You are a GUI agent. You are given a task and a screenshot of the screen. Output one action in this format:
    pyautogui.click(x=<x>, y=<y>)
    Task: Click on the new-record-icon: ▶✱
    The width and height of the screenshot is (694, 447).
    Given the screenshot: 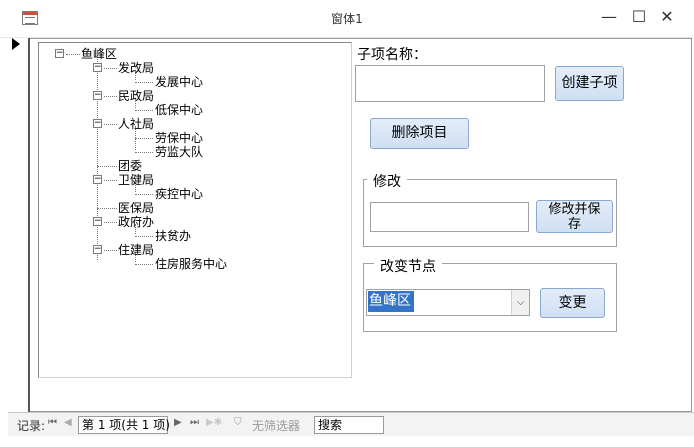 What is the action you would take?
    pyautogui.click(x=214, y=422)
    